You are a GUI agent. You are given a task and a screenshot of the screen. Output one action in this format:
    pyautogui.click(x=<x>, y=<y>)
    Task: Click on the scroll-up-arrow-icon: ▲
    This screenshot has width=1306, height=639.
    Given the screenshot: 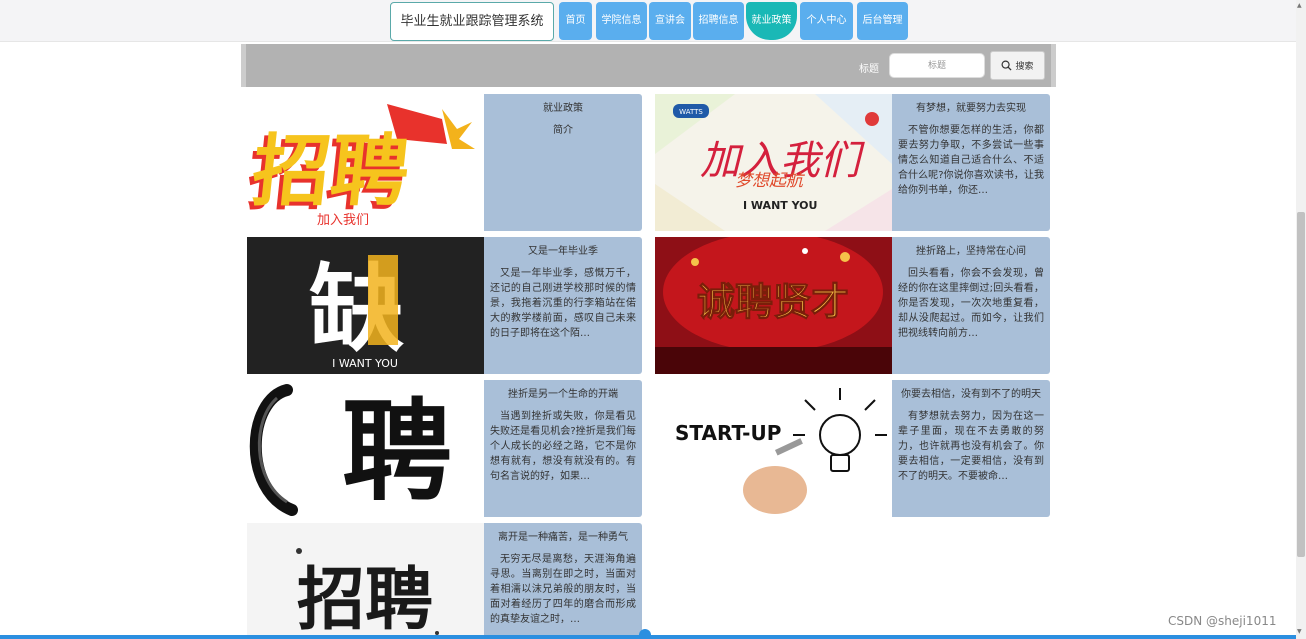 What is the action you would take?
    pyautogui.click(x=1299, y=5)
    